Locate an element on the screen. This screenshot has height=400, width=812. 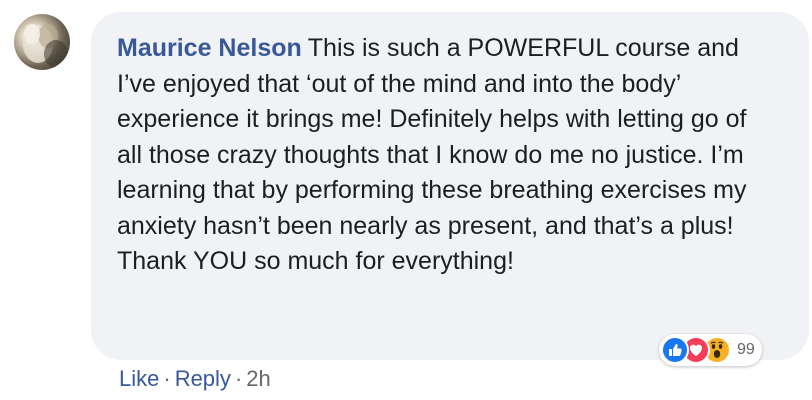
like-icon is located at coordinates (675, 350).